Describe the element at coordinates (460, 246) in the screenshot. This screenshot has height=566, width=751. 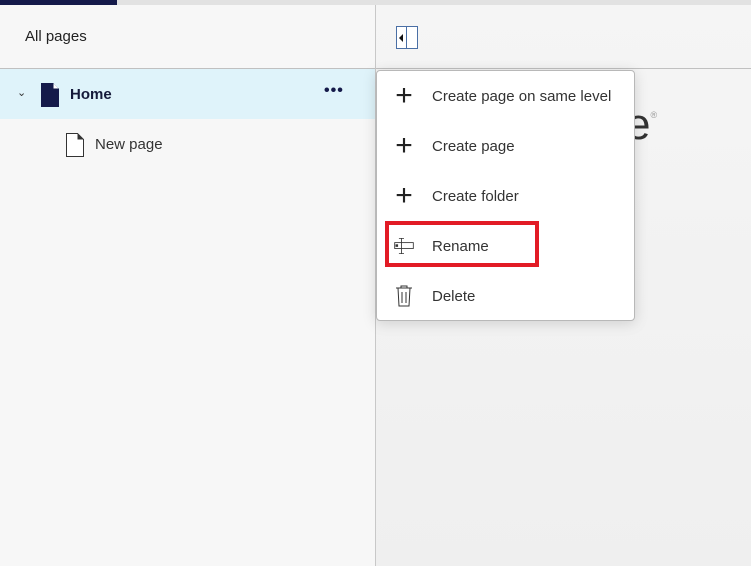
I see `menu-item-label: Rename` at that location.